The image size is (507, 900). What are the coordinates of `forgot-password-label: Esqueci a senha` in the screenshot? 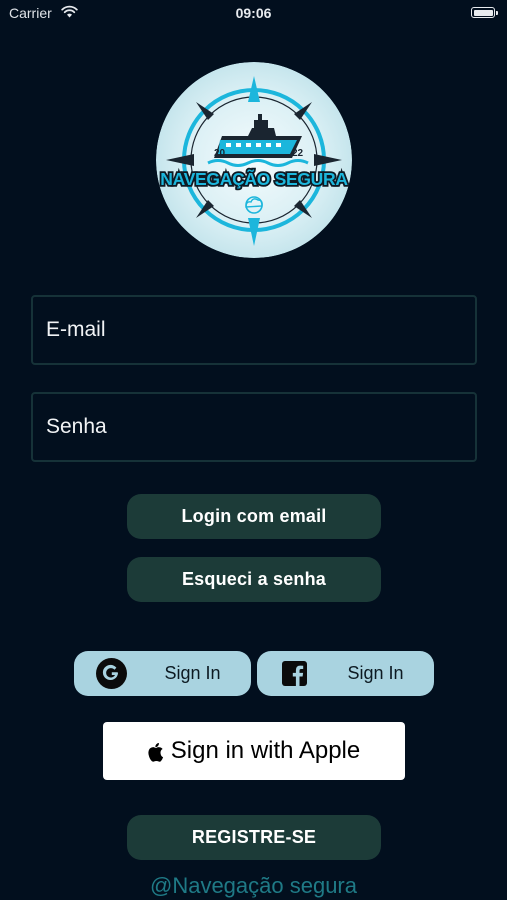 It's located at (254, 579).